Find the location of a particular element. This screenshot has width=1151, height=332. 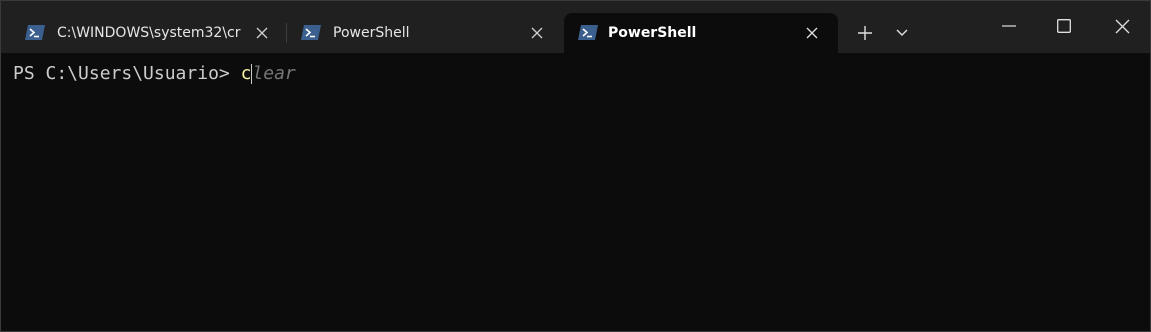

minimize-button is located at coordinates (1009, 26).